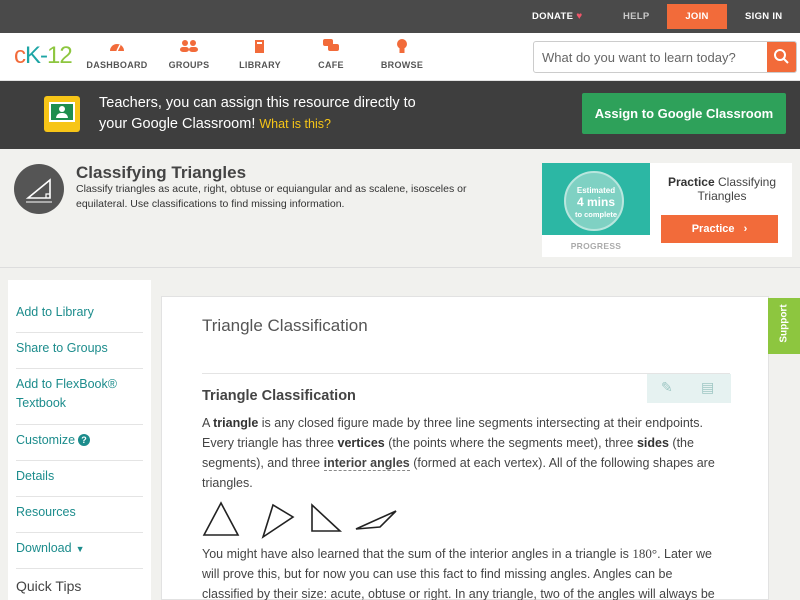  I want to click on section-heading: Triangle Classification, so click(279, 396).